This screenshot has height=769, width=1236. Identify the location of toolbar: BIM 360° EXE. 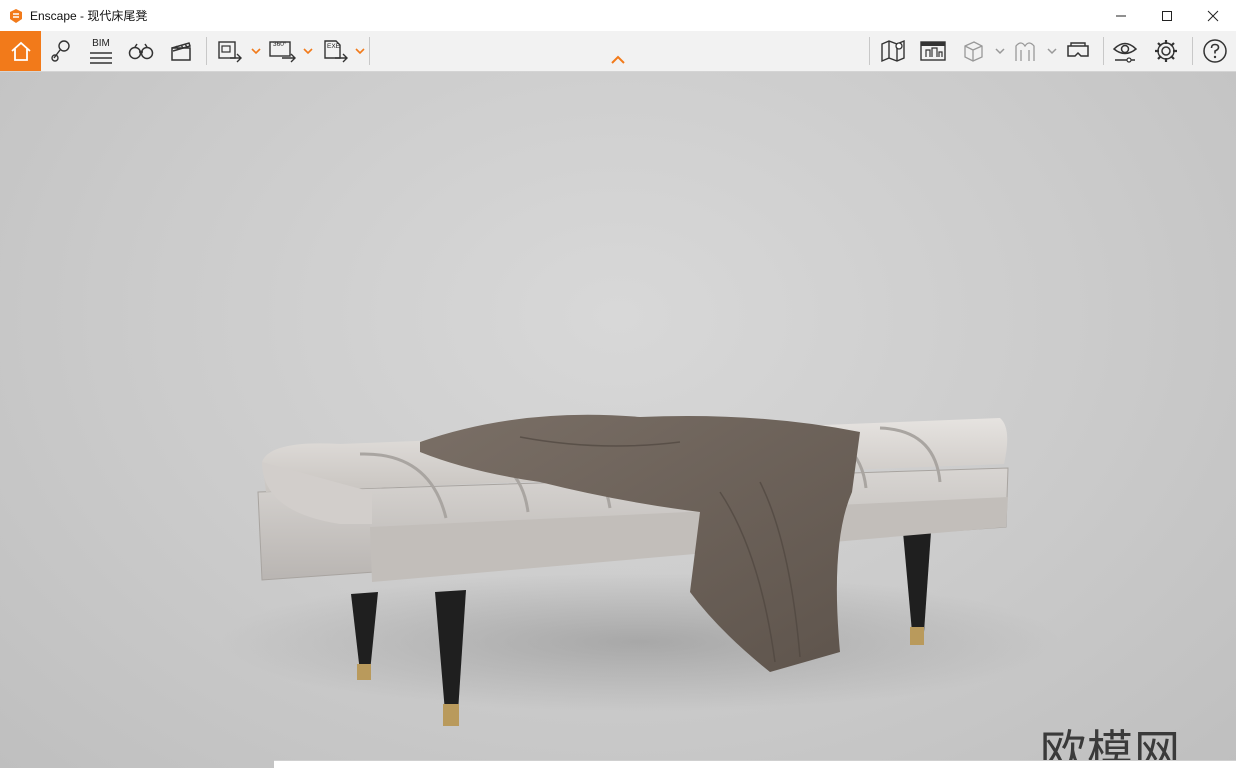
(618, 51).